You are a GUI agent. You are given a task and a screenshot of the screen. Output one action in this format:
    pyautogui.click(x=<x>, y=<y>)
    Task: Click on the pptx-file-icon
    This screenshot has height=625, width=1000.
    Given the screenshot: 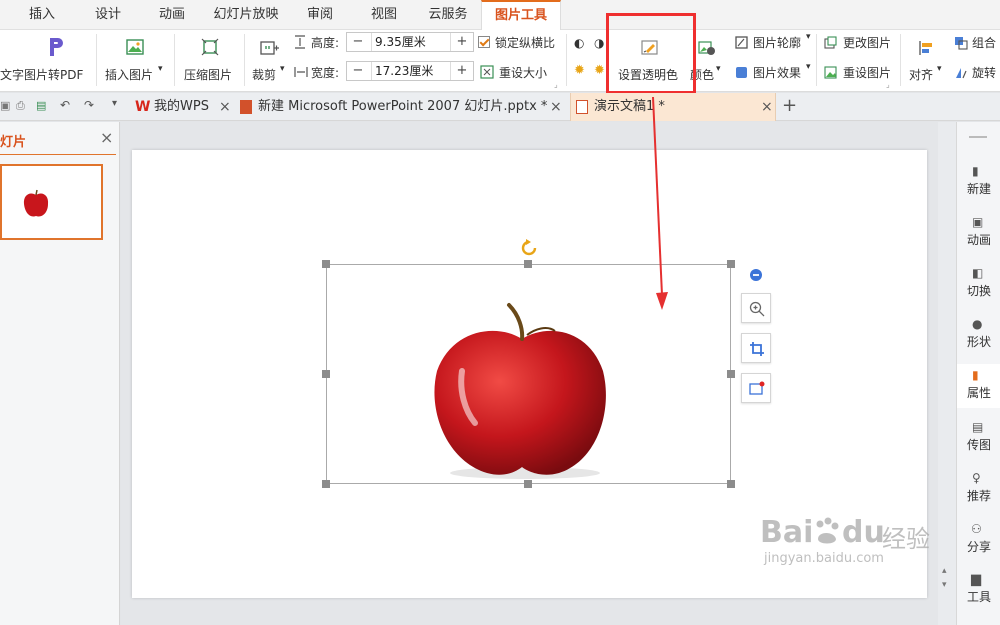 What is the action you would take?
    pyautogui.click(x=246, y=107)
    